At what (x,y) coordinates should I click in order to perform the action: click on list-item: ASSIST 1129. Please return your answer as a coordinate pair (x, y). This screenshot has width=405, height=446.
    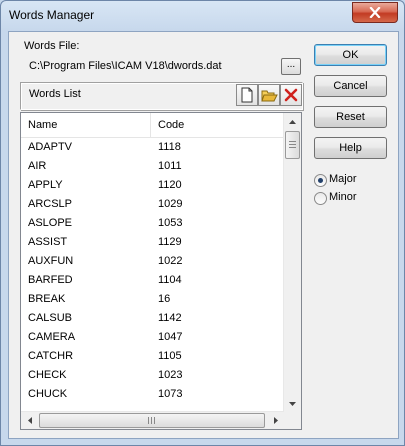
    Looking at the image, I should click on (153, 242).